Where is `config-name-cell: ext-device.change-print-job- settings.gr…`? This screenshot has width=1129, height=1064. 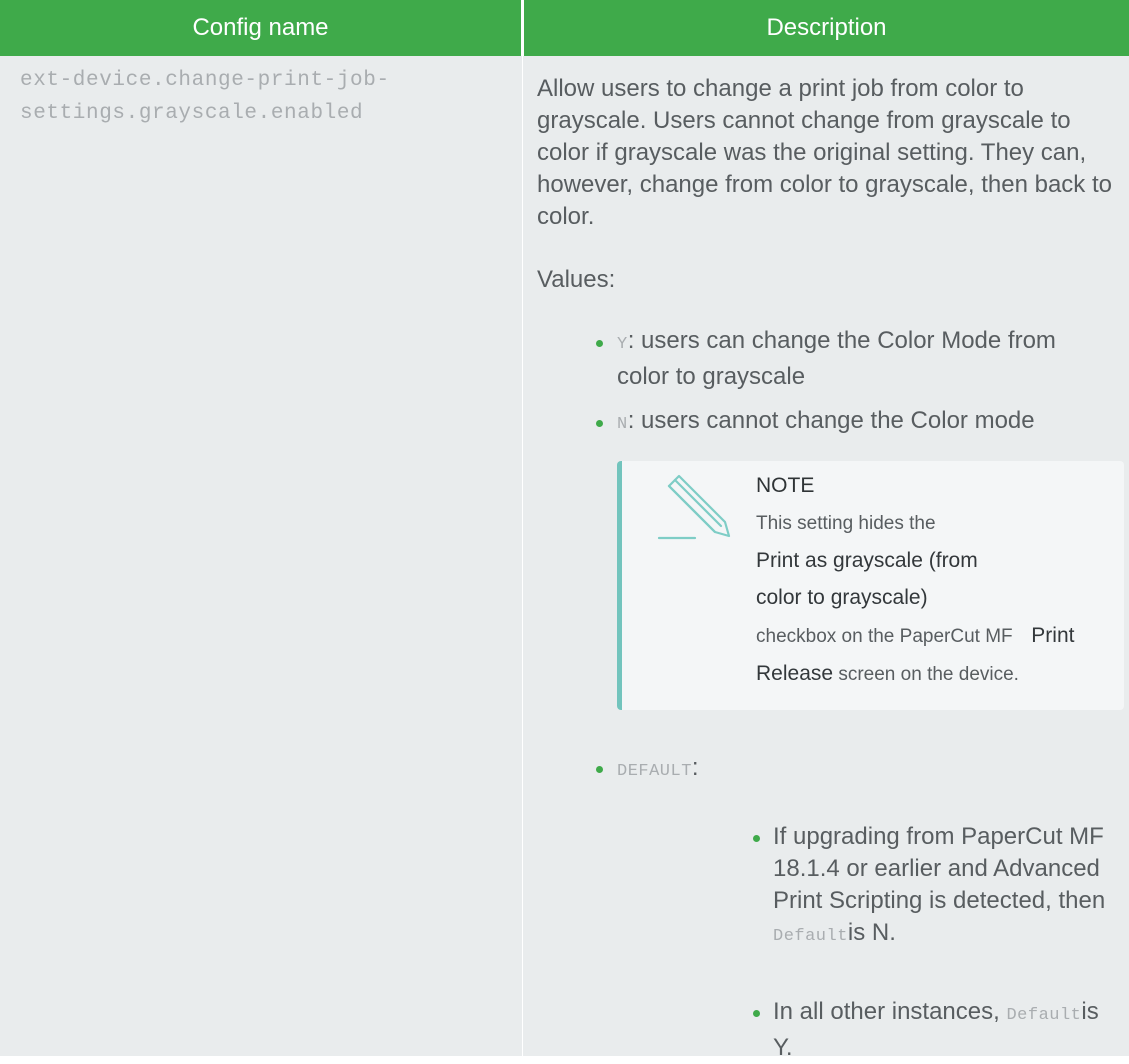 config-name-cell: ext-device.change-print-job- settings.gr… is located at coordinates (265, 97).